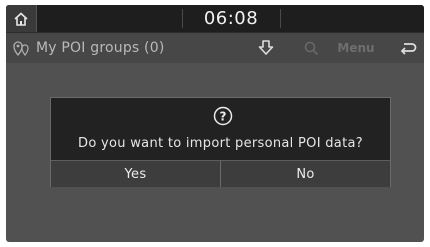  I want to click on page-title-area: My POI groups (0), so click(88, 48).